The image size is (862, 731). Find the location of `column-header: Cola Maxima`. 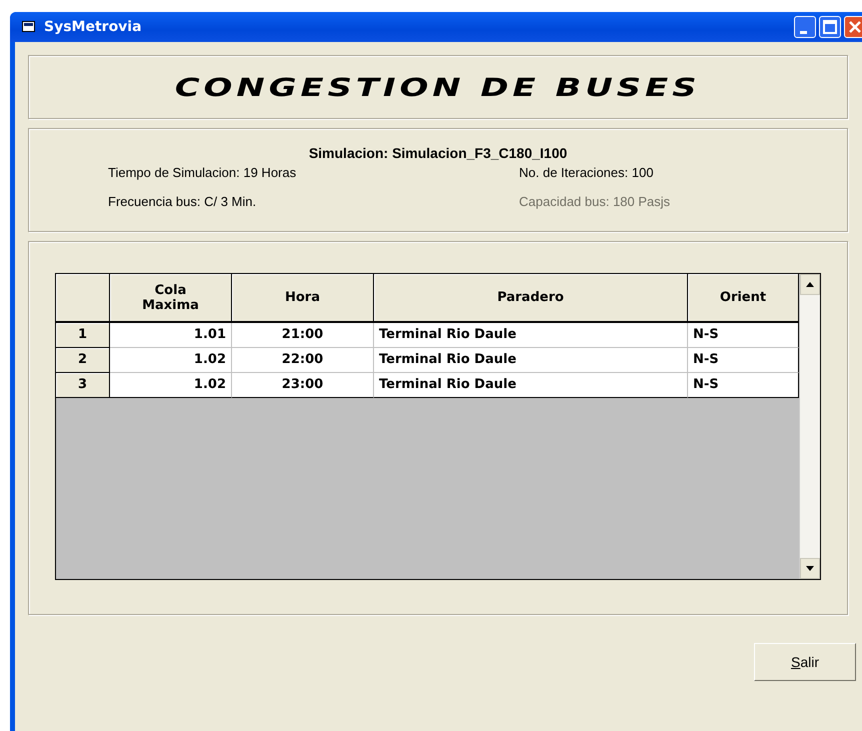

column-header: Cola Maxima is located at coordinates (171, 298).